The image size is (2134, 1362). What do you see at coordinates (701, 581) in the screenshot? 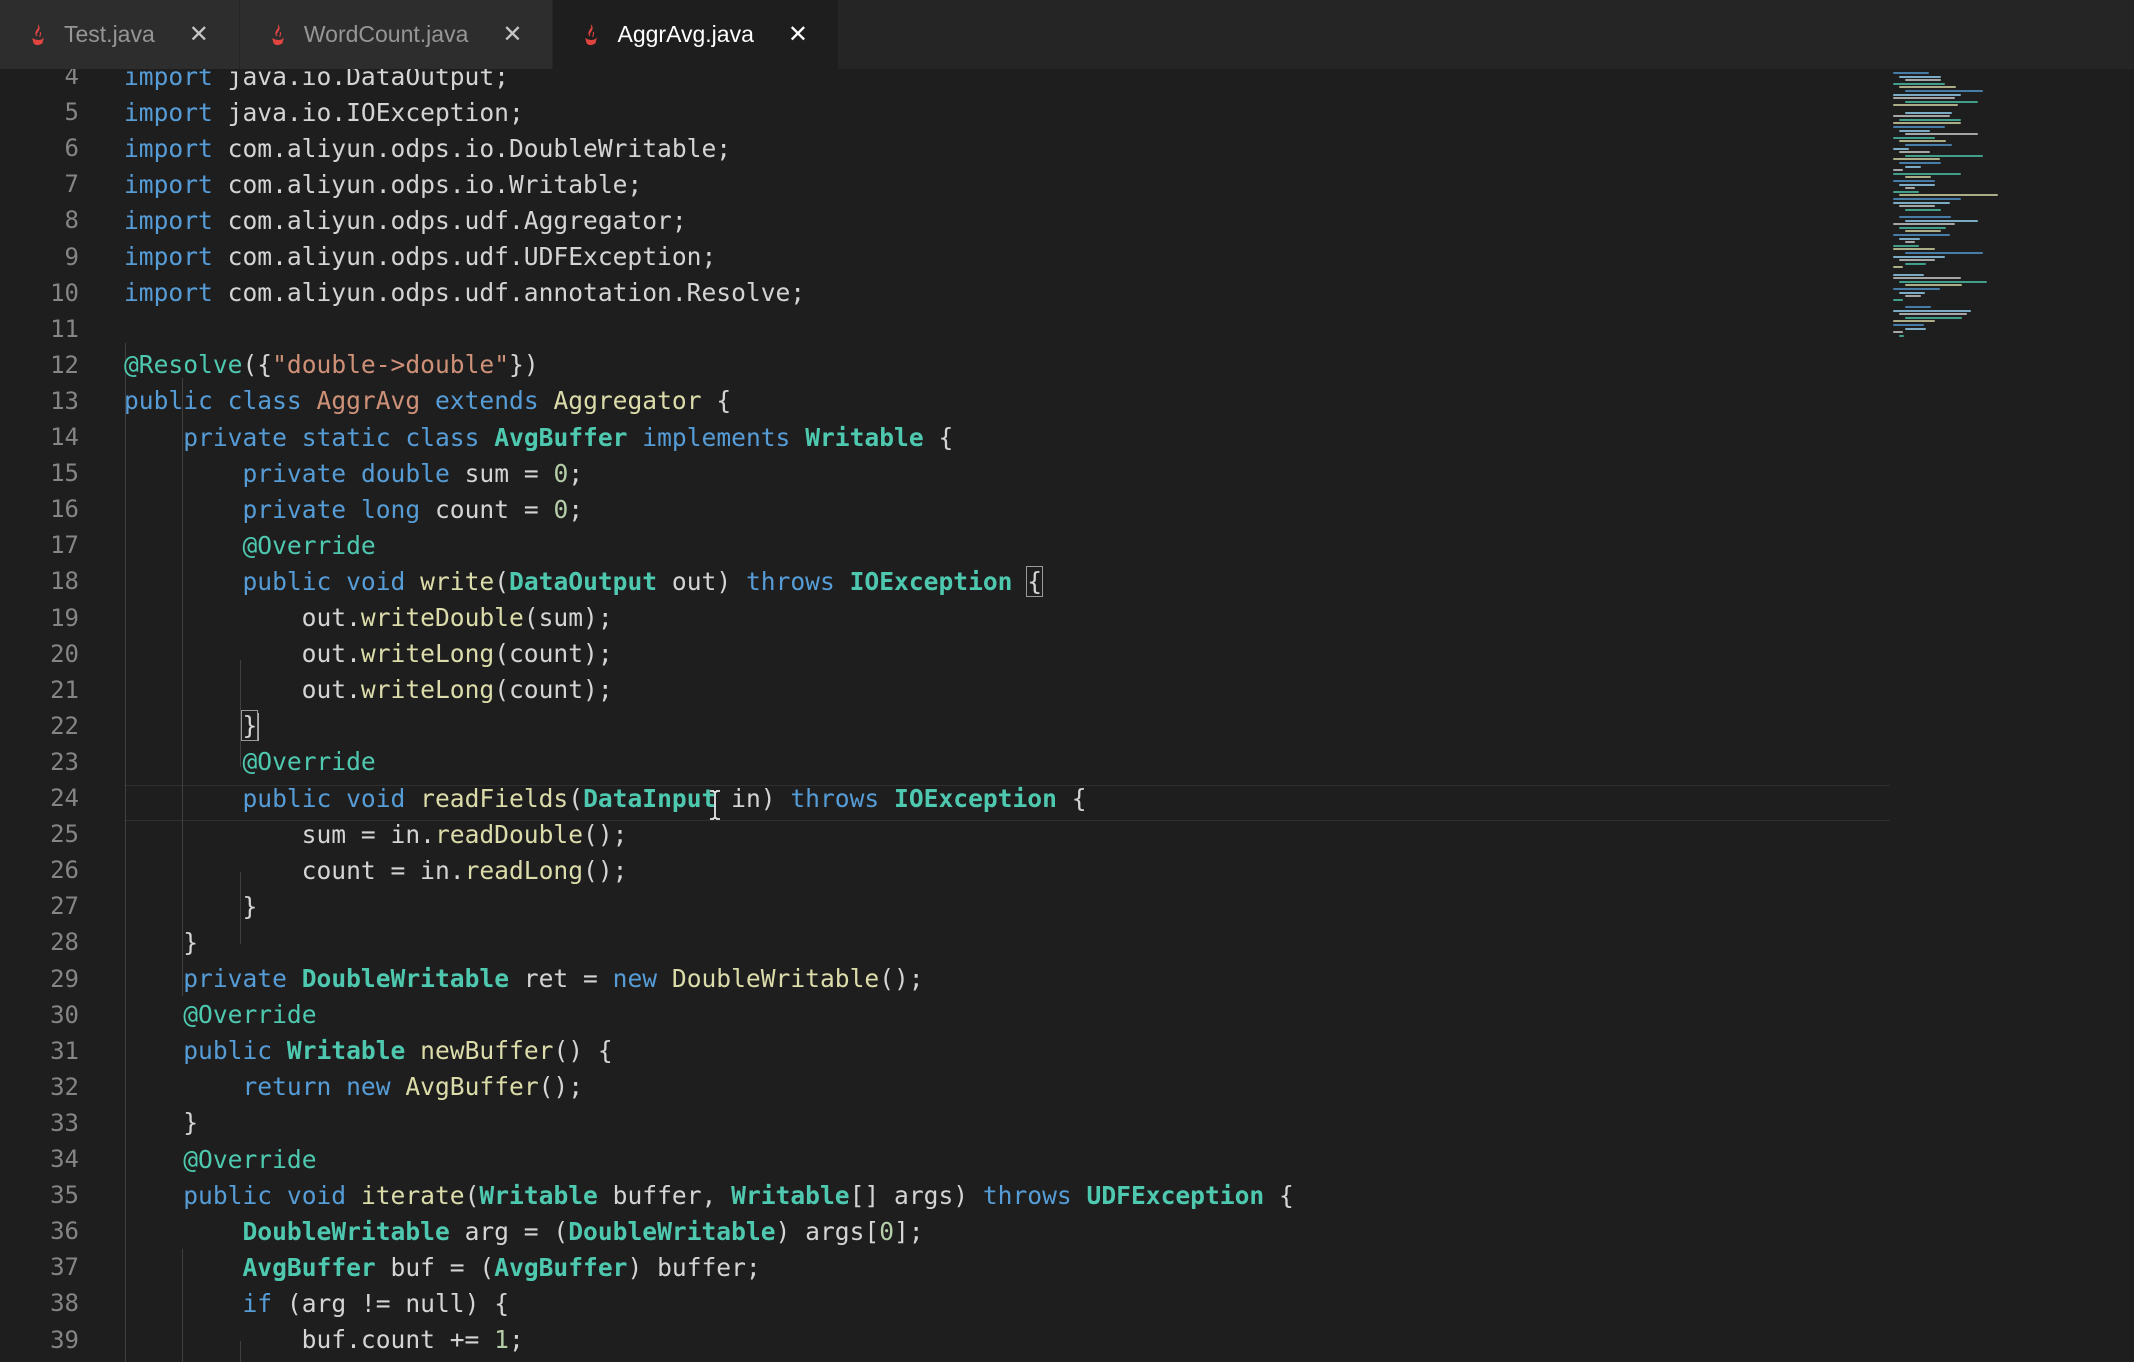
I see `code-token: out)` at bounding box center [701, 581].